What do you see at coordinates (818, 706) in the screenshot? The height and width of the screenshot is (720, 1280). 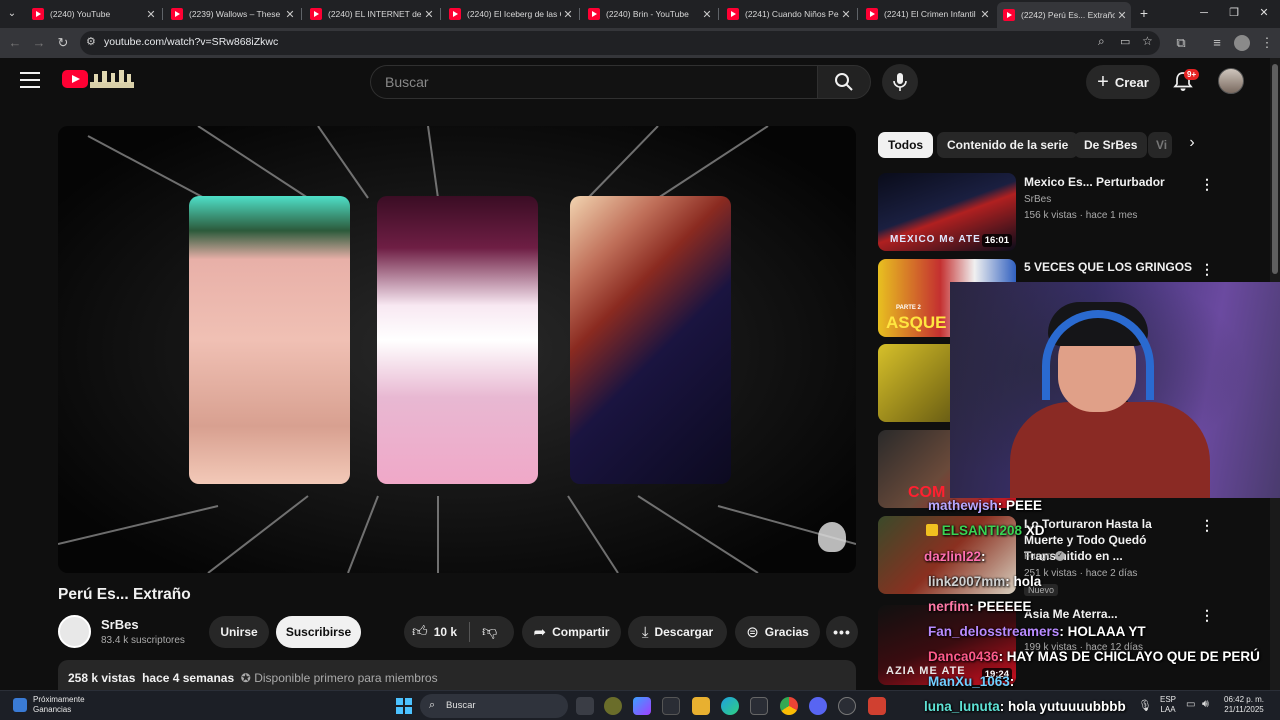 I see `discord-icon` at bounding box center [818, 706].